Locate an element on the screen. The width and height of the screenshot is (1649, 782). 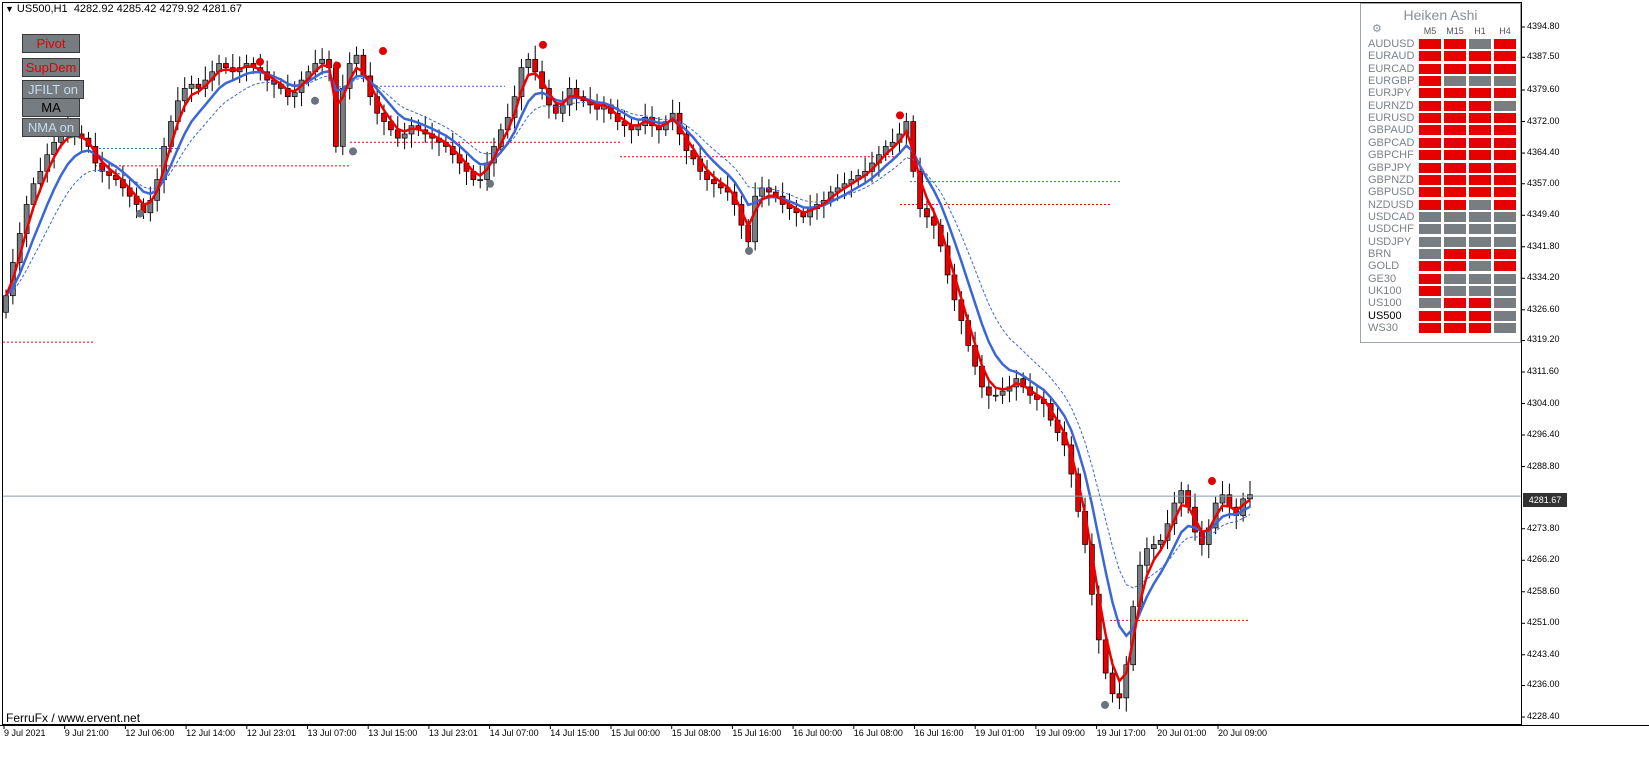
time-tick-label: 19 Jul 09:00 is located at coordinates (1060, 733).